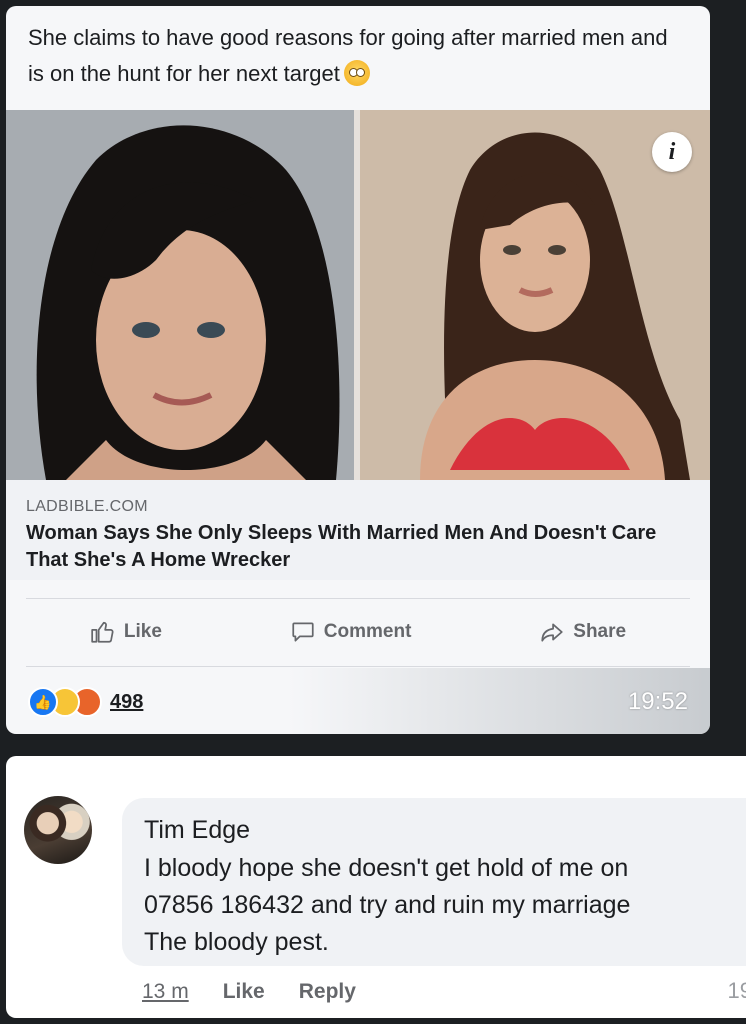 This screenshot has width=746, height=1024. What do you see at coordinates (327, 992) in the screenshot?
I see `comment-reply-button: Reply` at bounding box center [327, 992].